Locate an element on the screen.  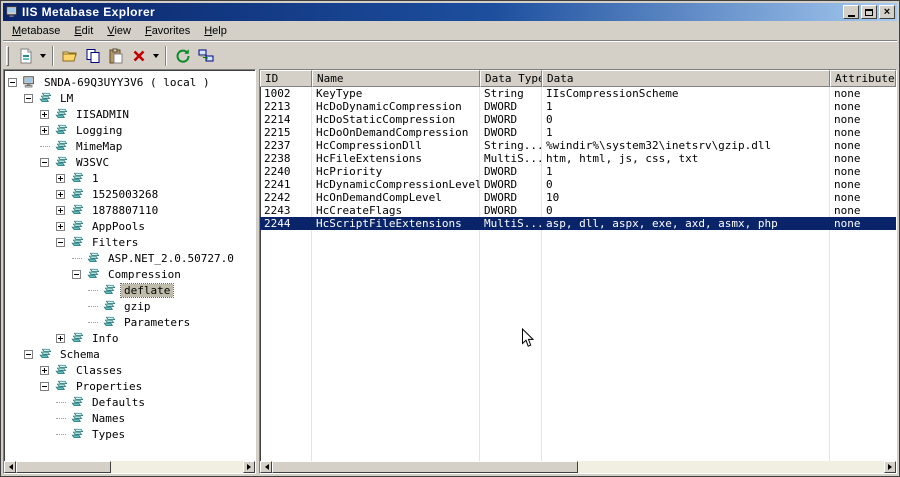
tree-item-label: Properties is located at coordinates (109, 386).